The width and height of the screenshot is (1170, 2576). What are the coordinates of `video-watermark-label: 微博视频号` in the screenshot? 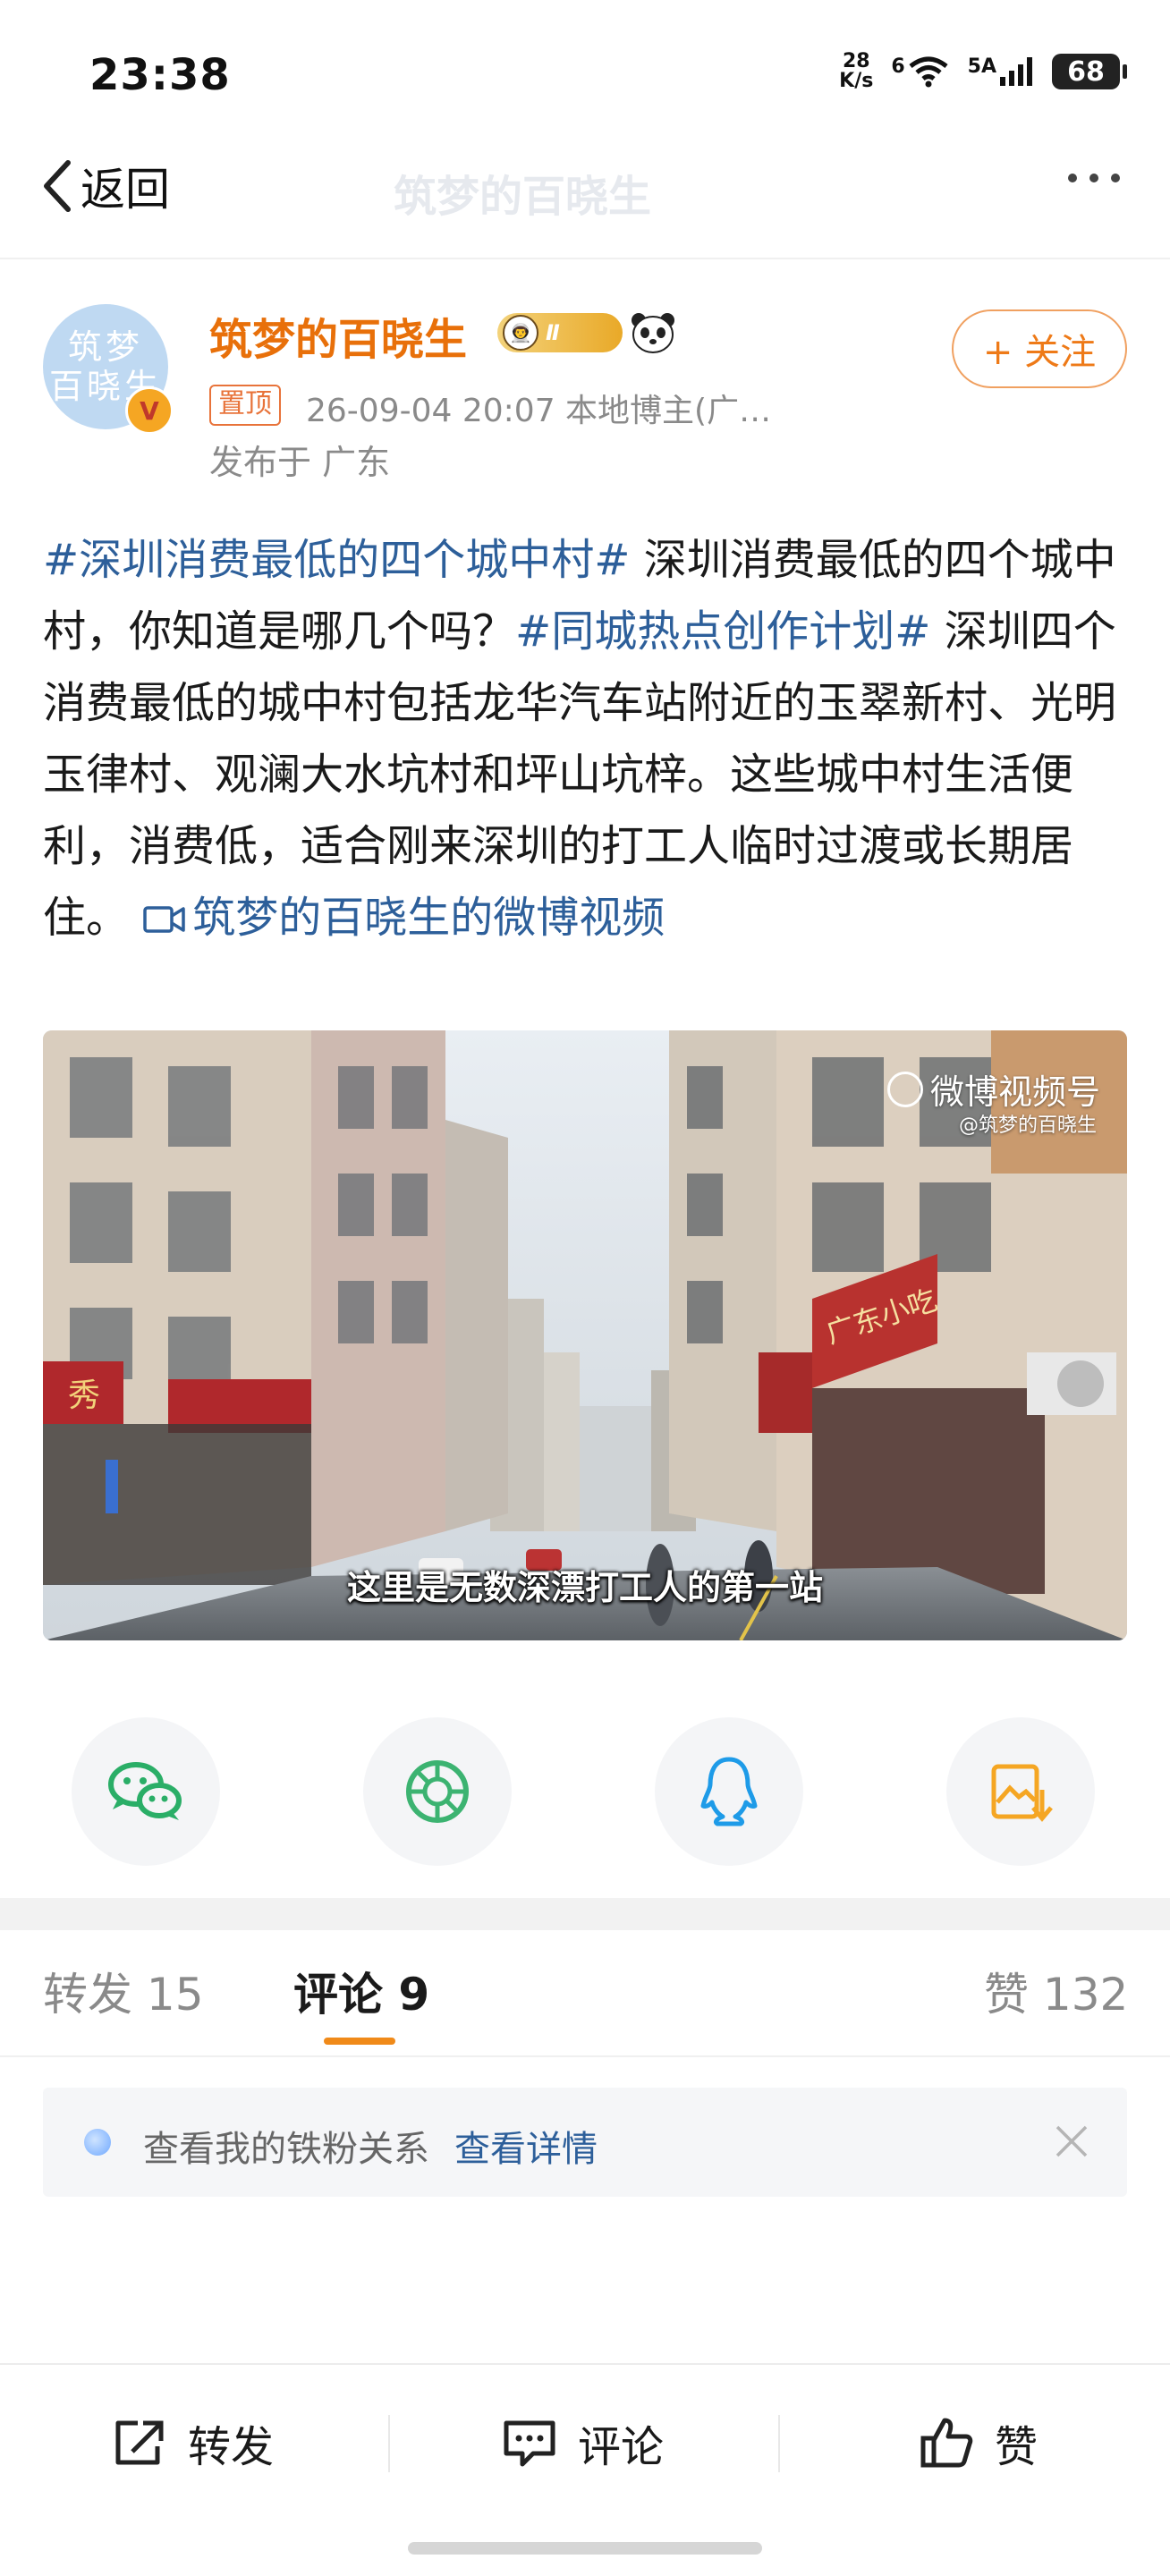 It's located at (1014, 1092).